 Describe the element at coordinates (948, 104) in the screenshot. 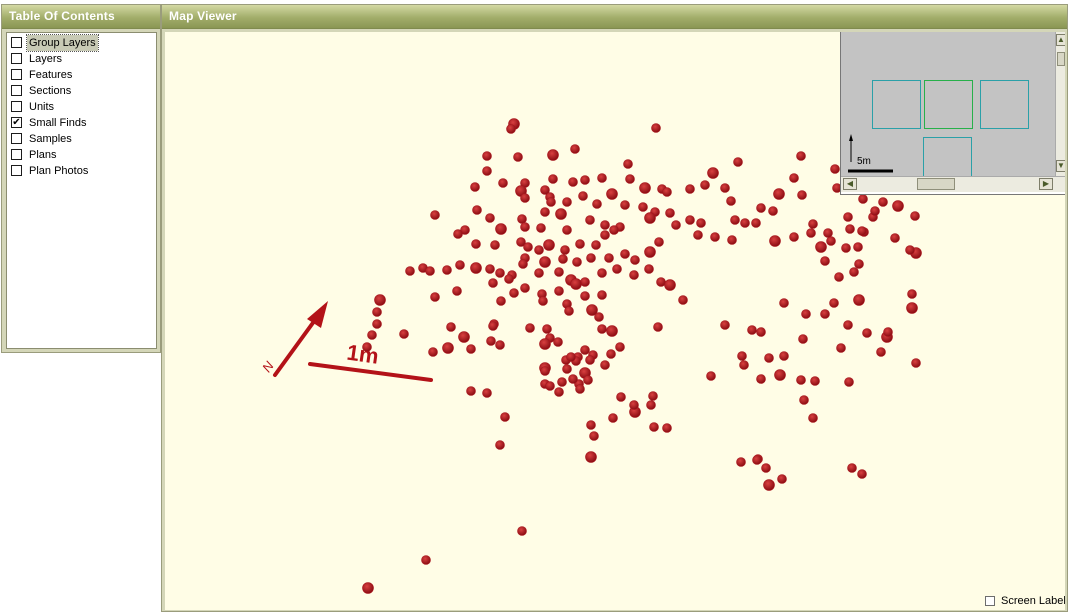

I see `overview-map-area: 5m` at that location.